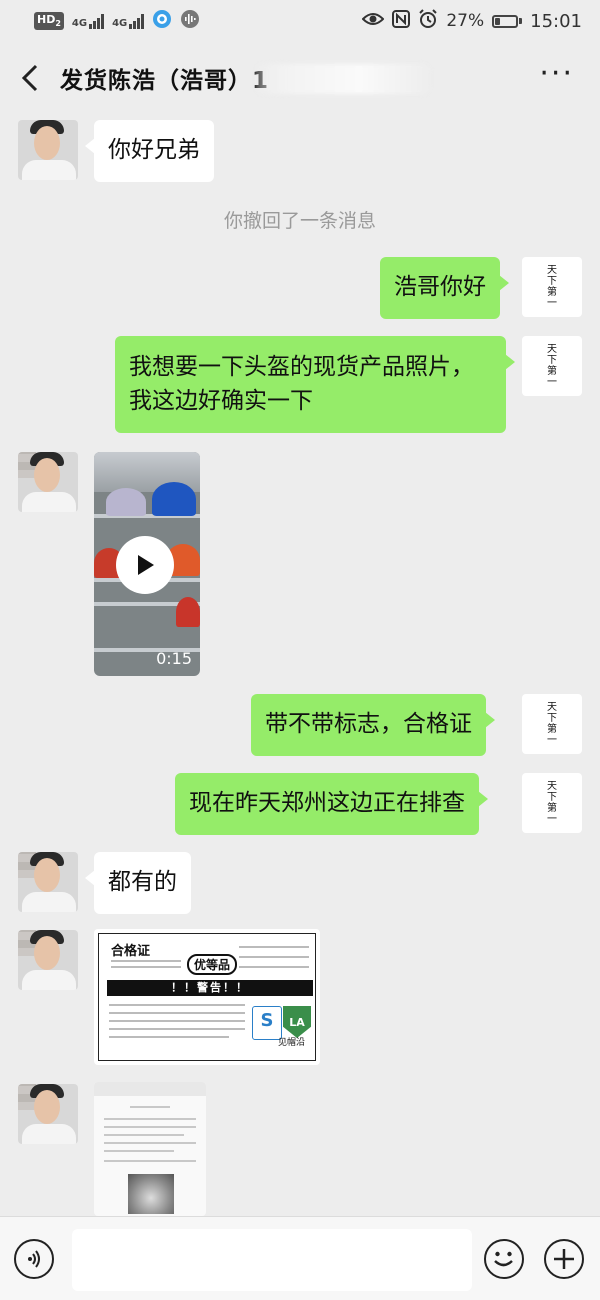 The image size is (600, 1300). What do you see at coordinates (142, 882) in the screenshot?
I see `message-text: 都有的` at bounding box center [142, 882].